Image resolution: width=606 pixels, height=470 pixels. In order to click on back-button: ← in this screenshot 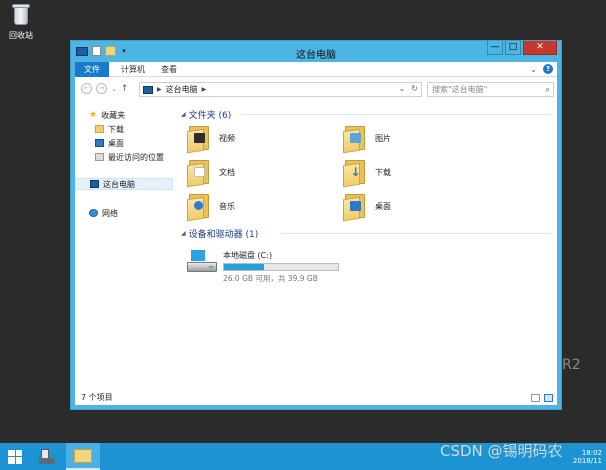, I will do `click(86, 88)`.